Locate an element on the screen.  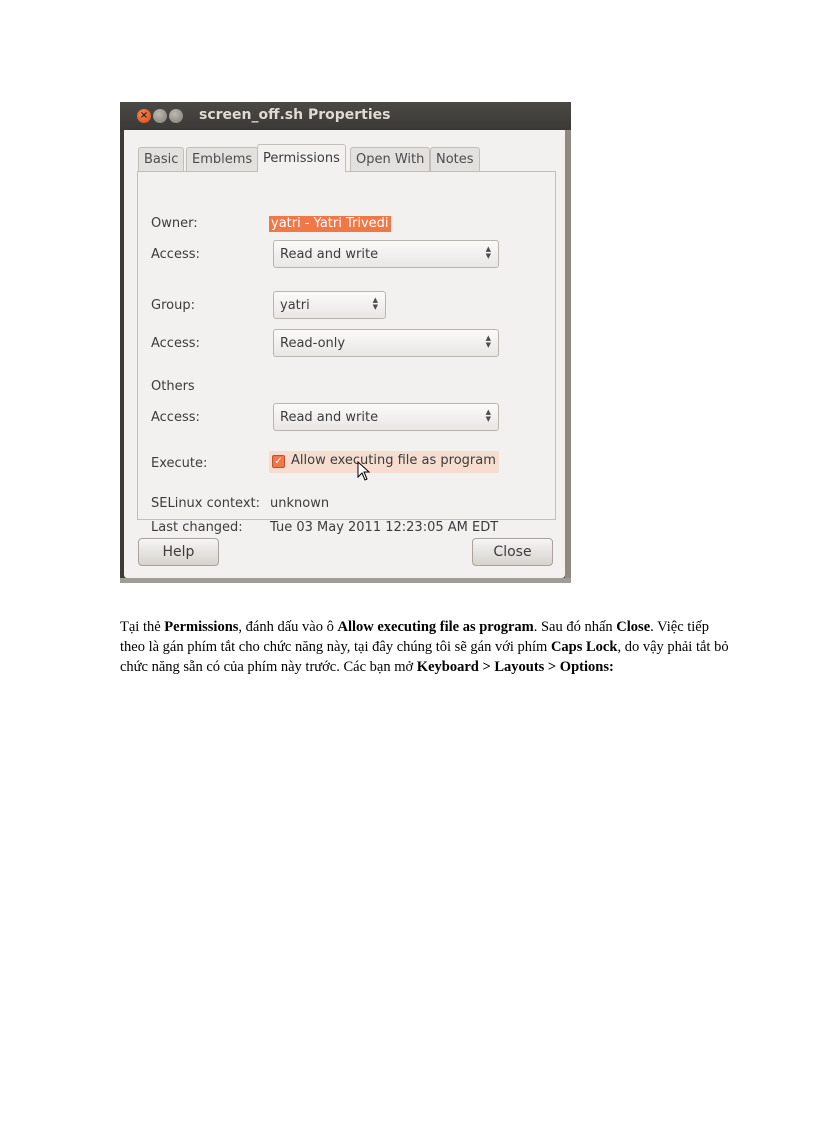
others-access-value: Read and write is located at coordinates (329, 417).